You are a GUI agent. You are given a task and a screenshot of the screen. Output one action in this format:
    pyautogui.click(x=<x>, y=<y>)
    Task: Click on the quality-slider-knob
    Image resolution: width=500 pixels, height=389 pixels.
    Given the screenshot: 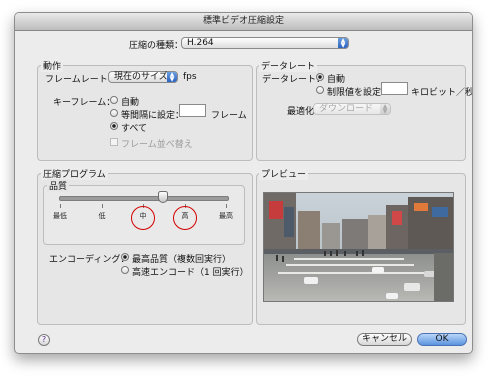 What is the action you would take?
    pyautogui.click(x=162, y=197)
    